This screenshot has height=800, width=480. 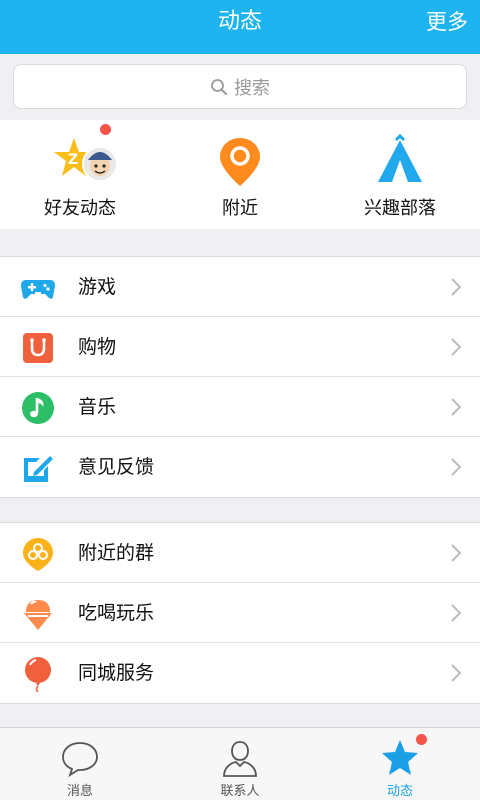 What do you see at coordinates (80, 760) in the screenshot?
I see `chat-bubble-icon` at bounding box center [80, 760].